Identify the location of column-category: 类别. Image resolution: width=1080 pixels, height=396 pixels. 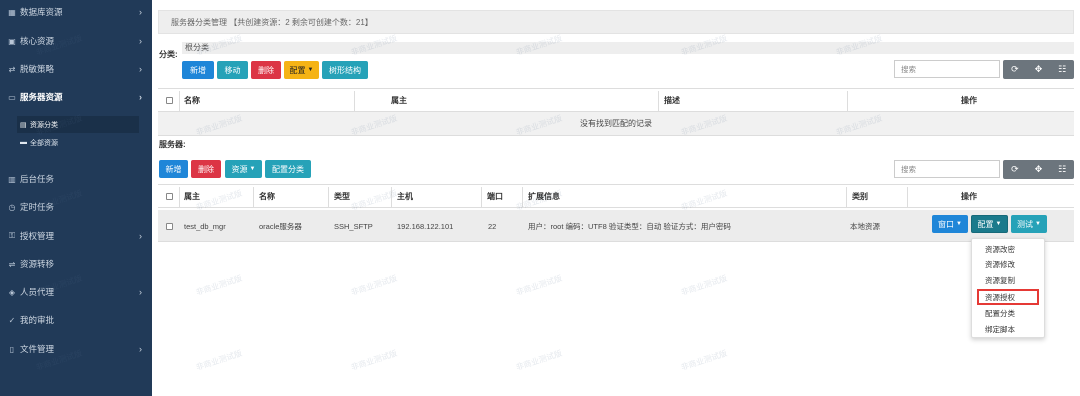
(860, 196).